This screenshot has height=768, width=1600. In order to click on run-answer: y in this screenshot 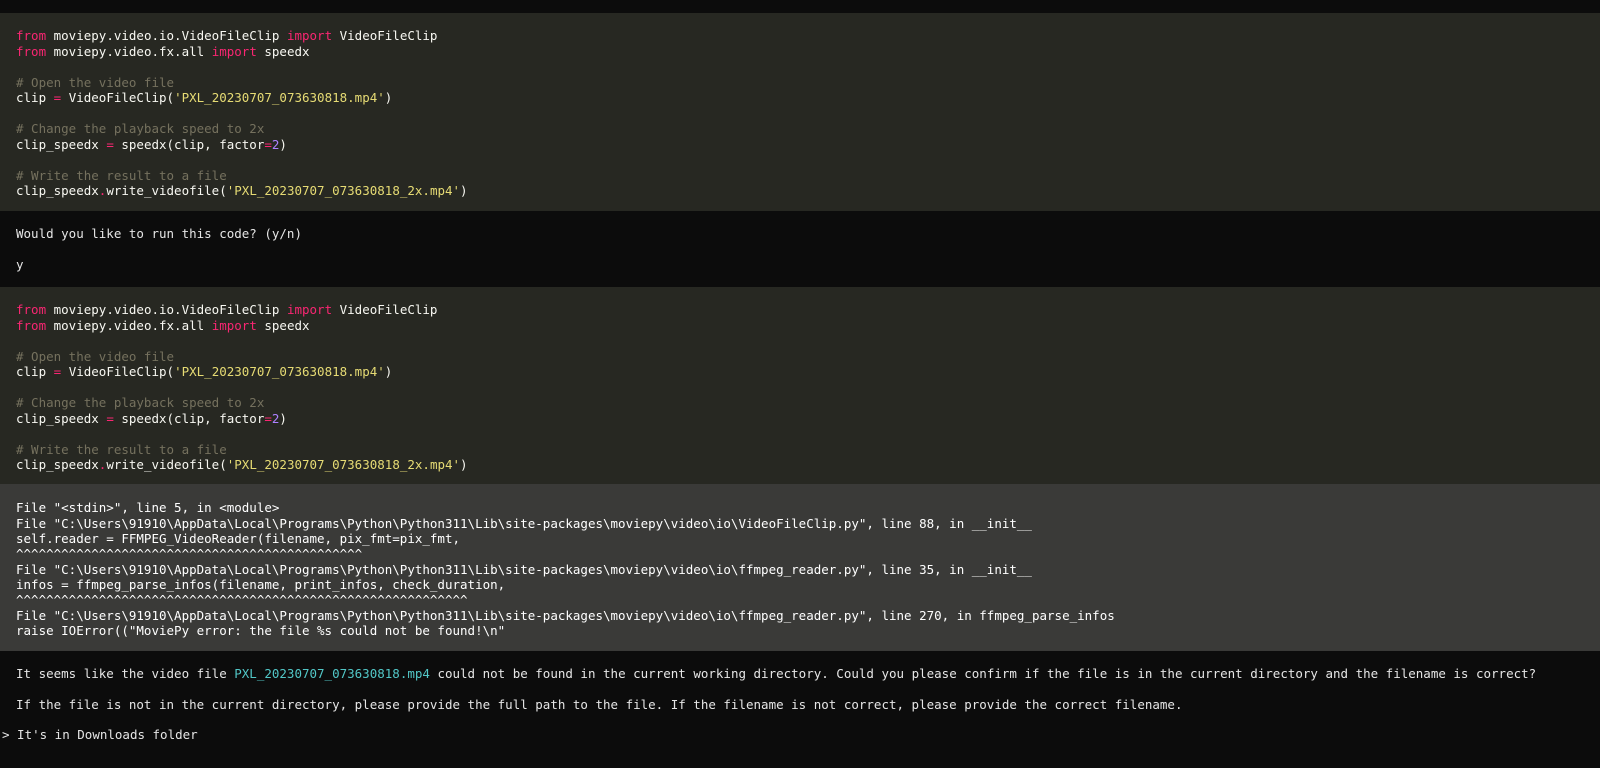, I will do `click(20, 264)`.